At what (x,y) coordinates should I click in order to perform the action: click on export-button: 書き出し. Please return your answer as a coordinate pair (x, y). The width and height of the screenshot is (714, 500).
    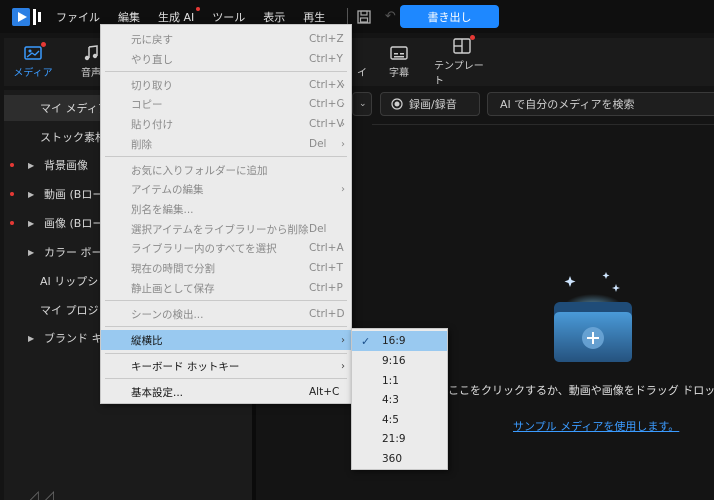
    Looking at the image, I should click on (449, 16).